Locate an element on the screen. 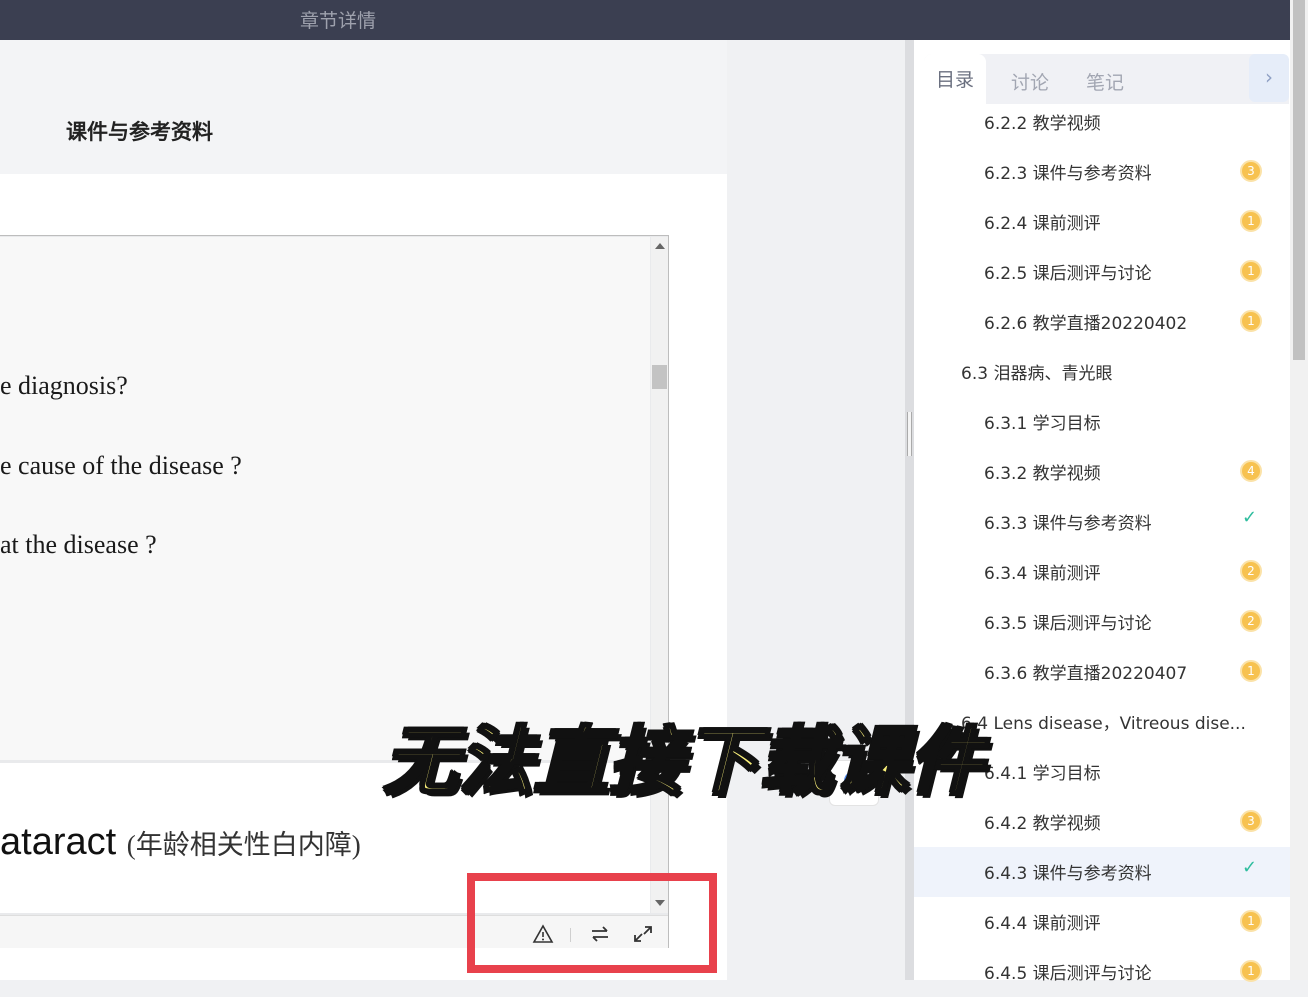 This screenshot has width=1308, height=997. highlight-box is located at coordinates (592, 923).